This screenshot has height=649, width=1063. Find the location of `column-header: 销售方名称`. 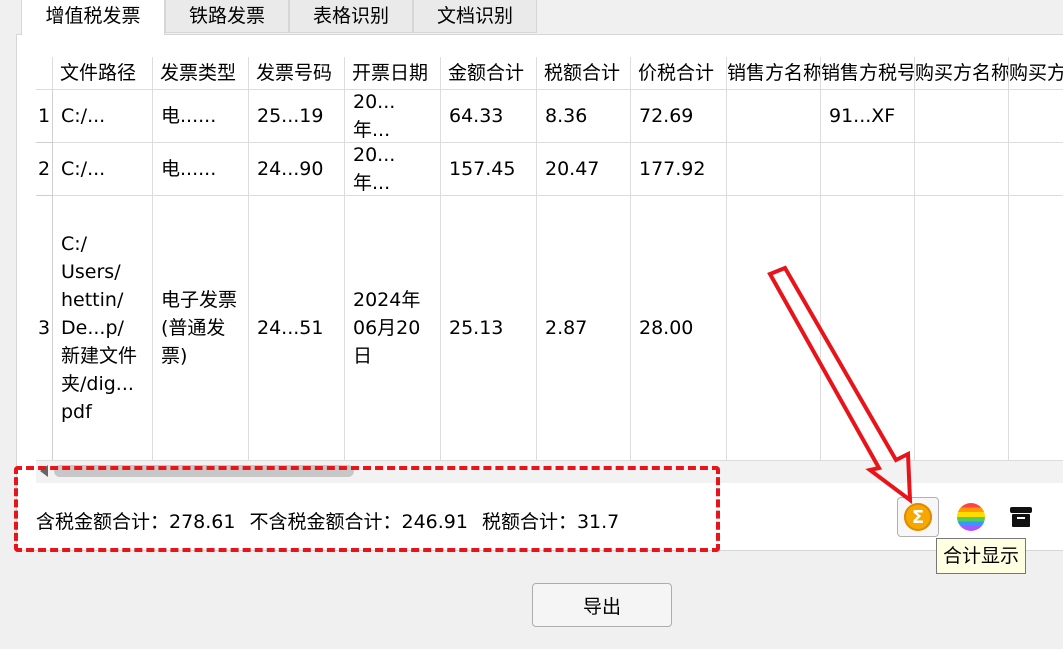

column-header: 销售方名称 is located at coordinates (774, 73).